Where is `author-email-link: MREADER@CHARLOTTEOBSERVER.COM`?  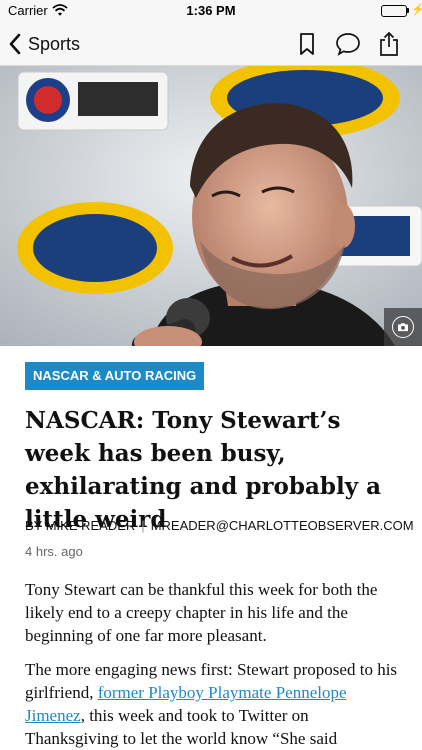 author-email-link: MREADER@CHARLOTTEOBSERVER.COM is located at coordinates (282, 525).